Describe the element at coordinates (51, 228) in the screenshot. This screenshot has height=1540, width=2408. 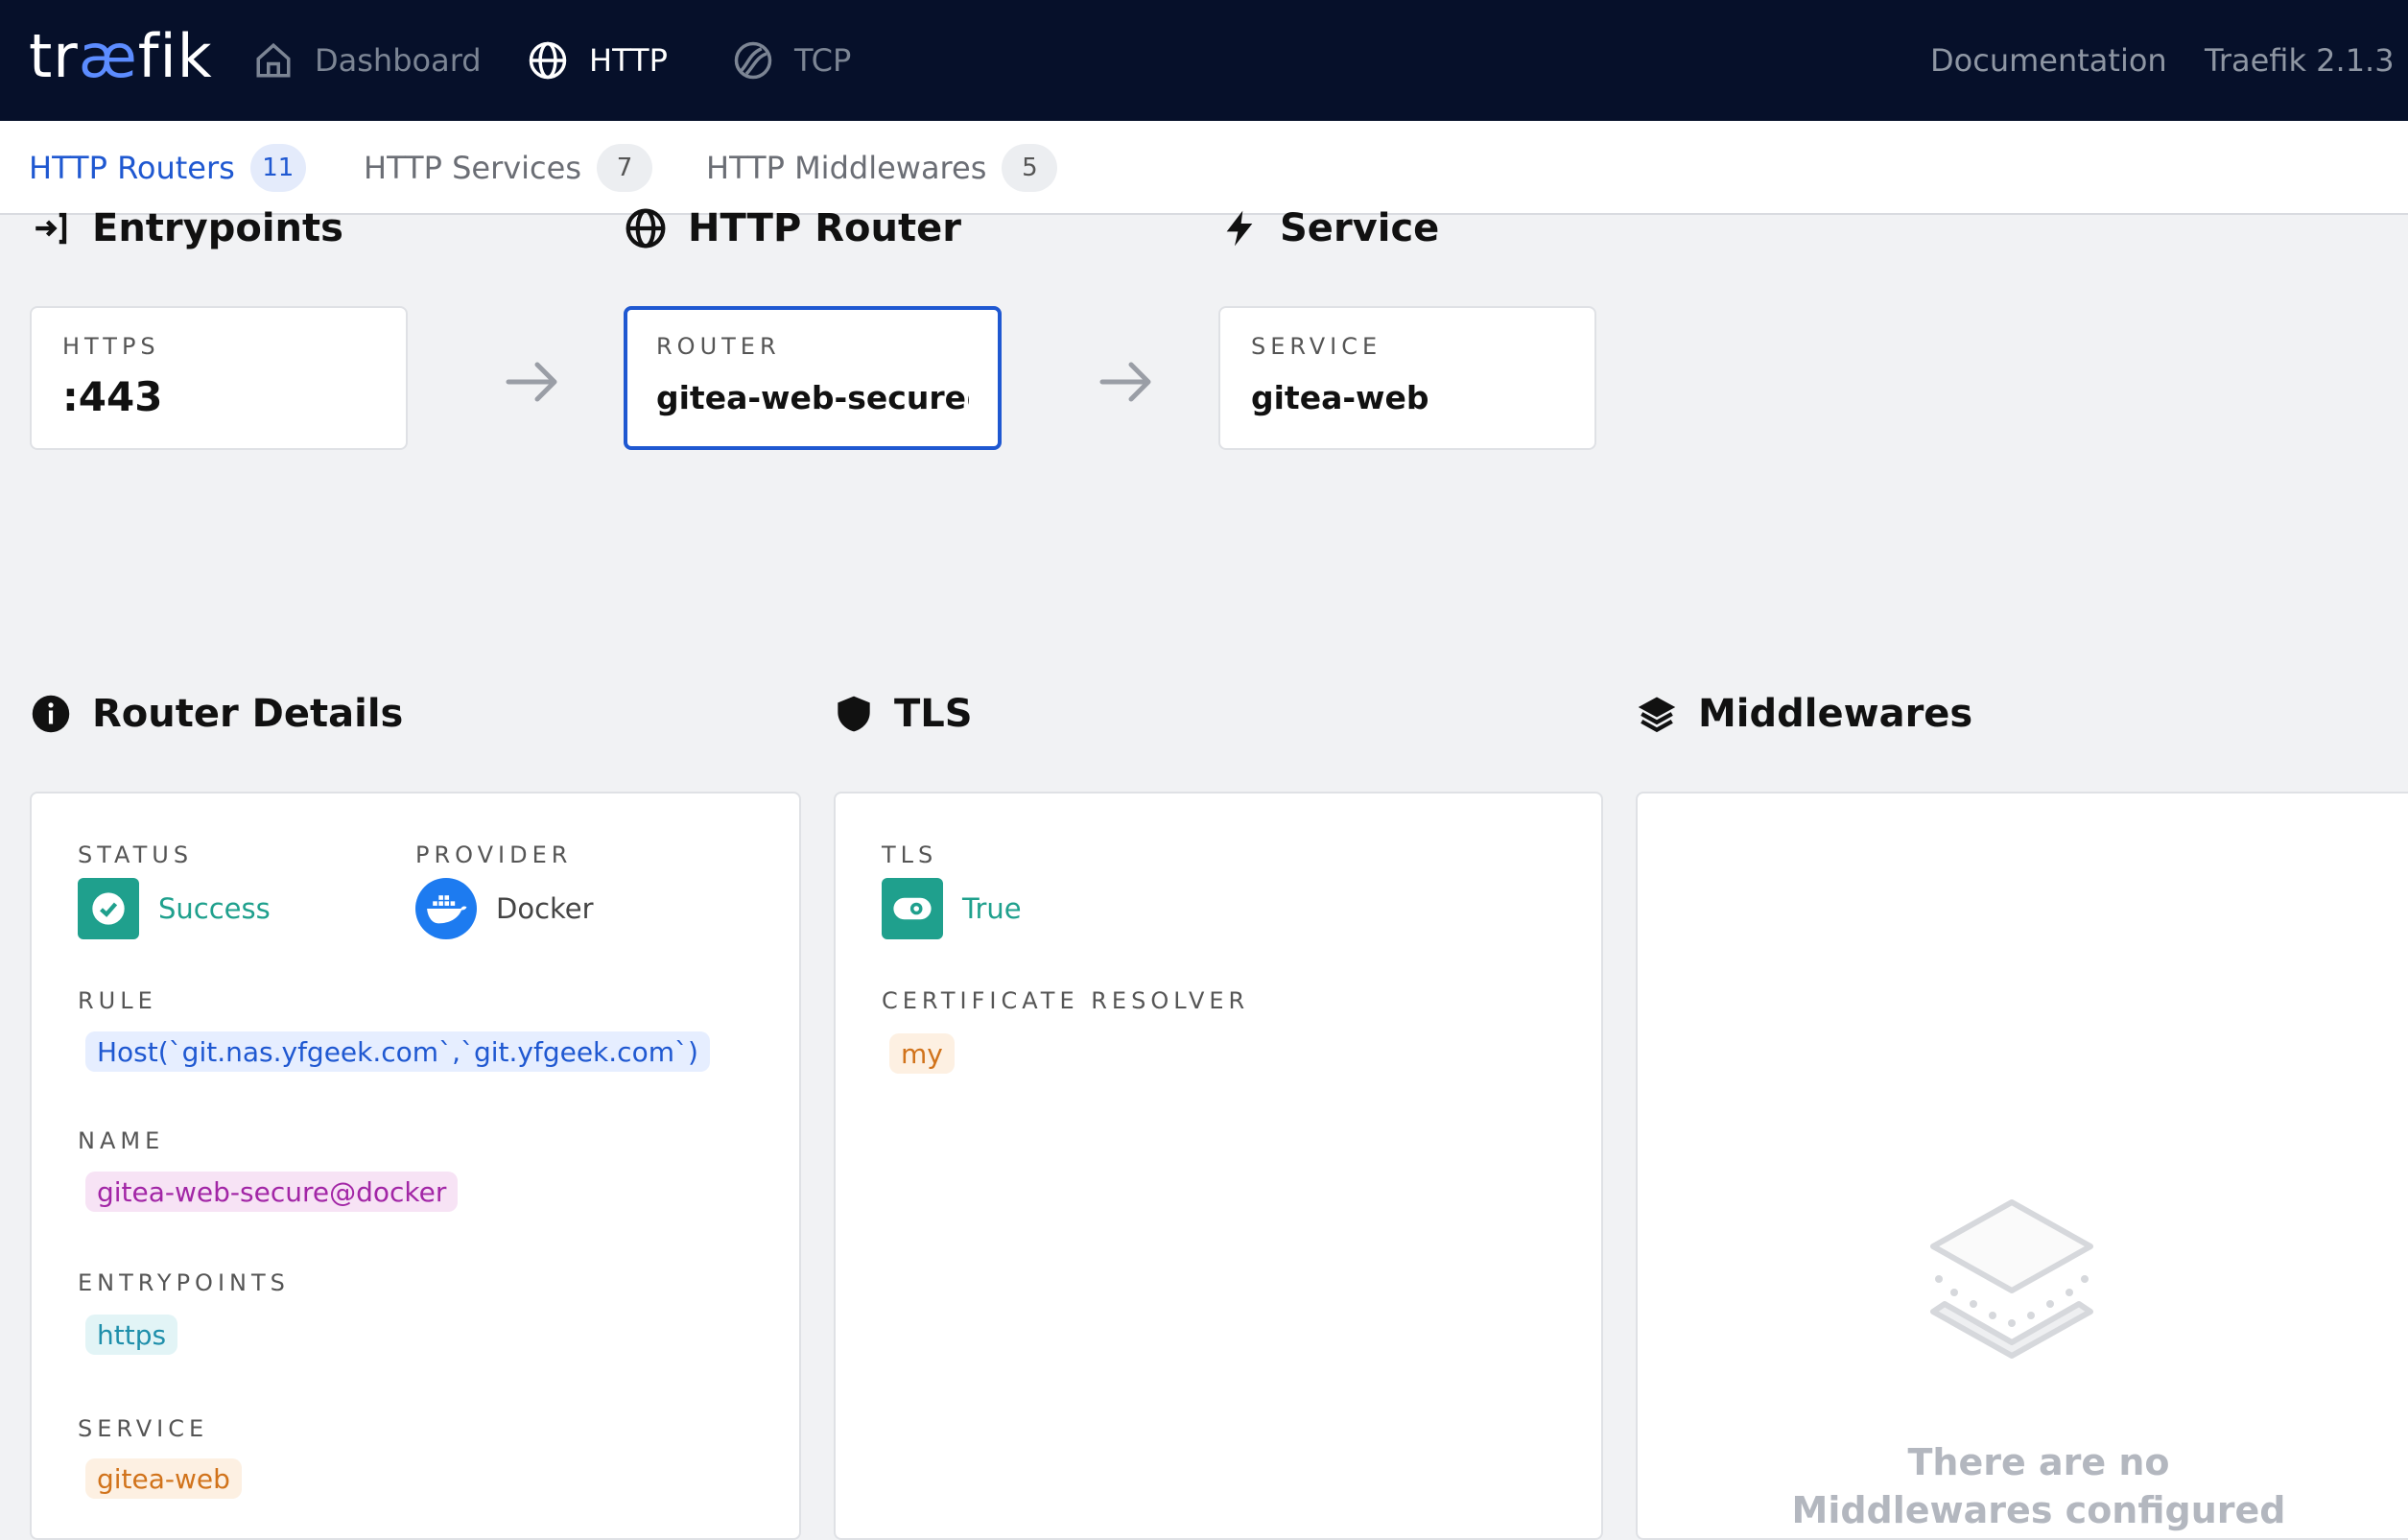
I see `login-arrow-icon` at that location.